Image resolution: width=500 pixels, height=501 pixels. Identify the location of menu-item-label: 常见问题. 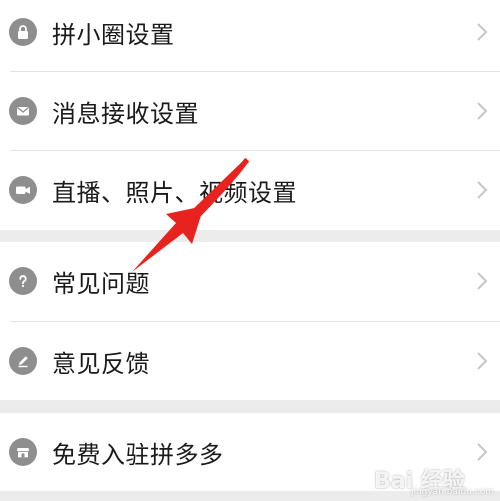
(101, 283).